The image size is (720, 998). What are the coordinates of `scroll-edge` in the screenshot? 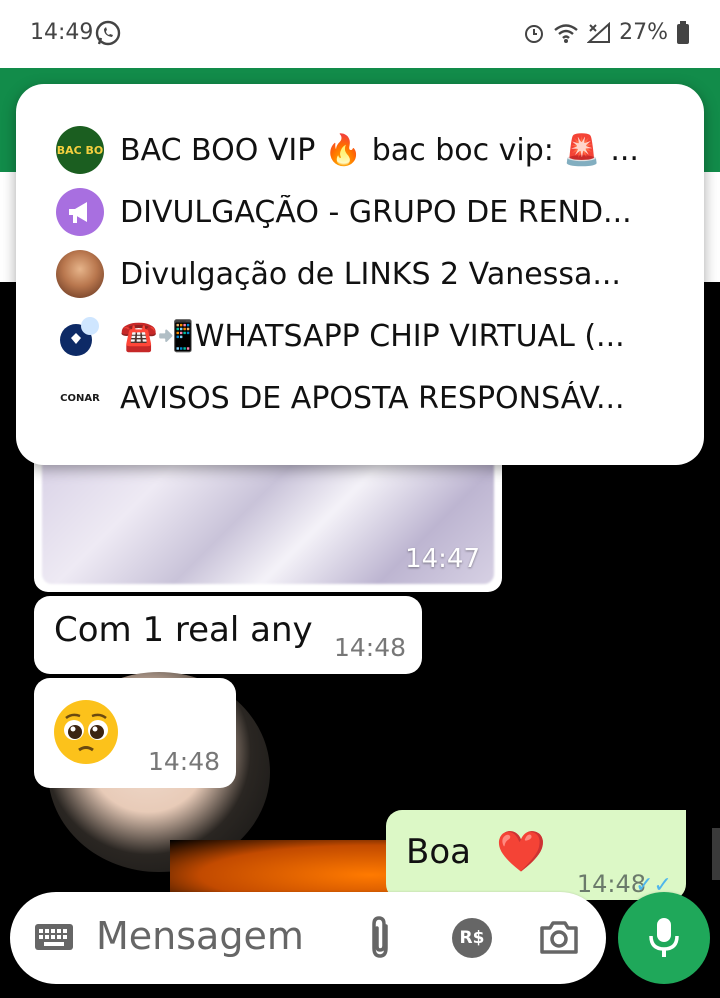 It's located at (716, 854).